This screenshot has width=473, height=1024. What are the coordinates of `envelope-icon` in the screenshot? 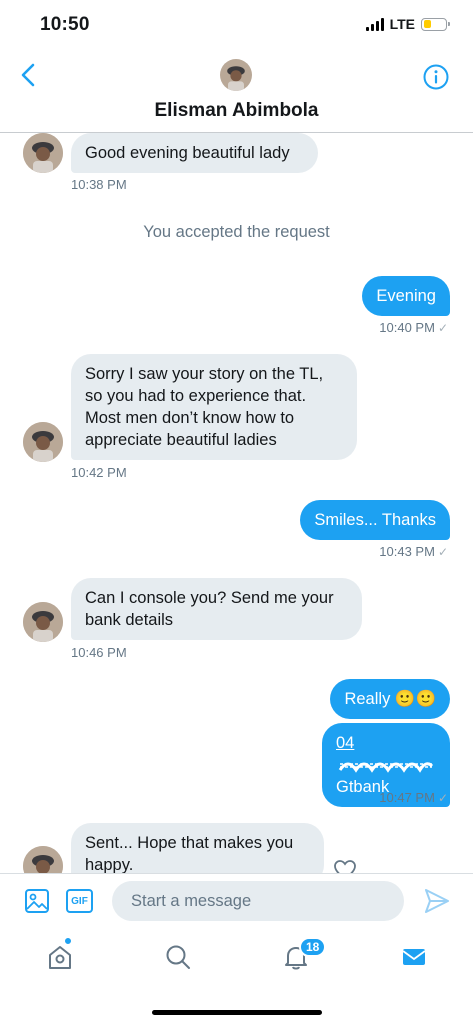 It's located at (414, 957).